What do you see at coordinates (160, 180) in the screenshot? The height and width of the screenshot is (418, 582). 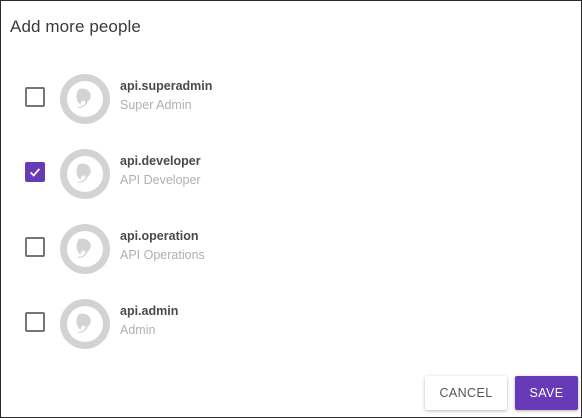 I see `person-role: API Developer` at bounding box center [160, 180].